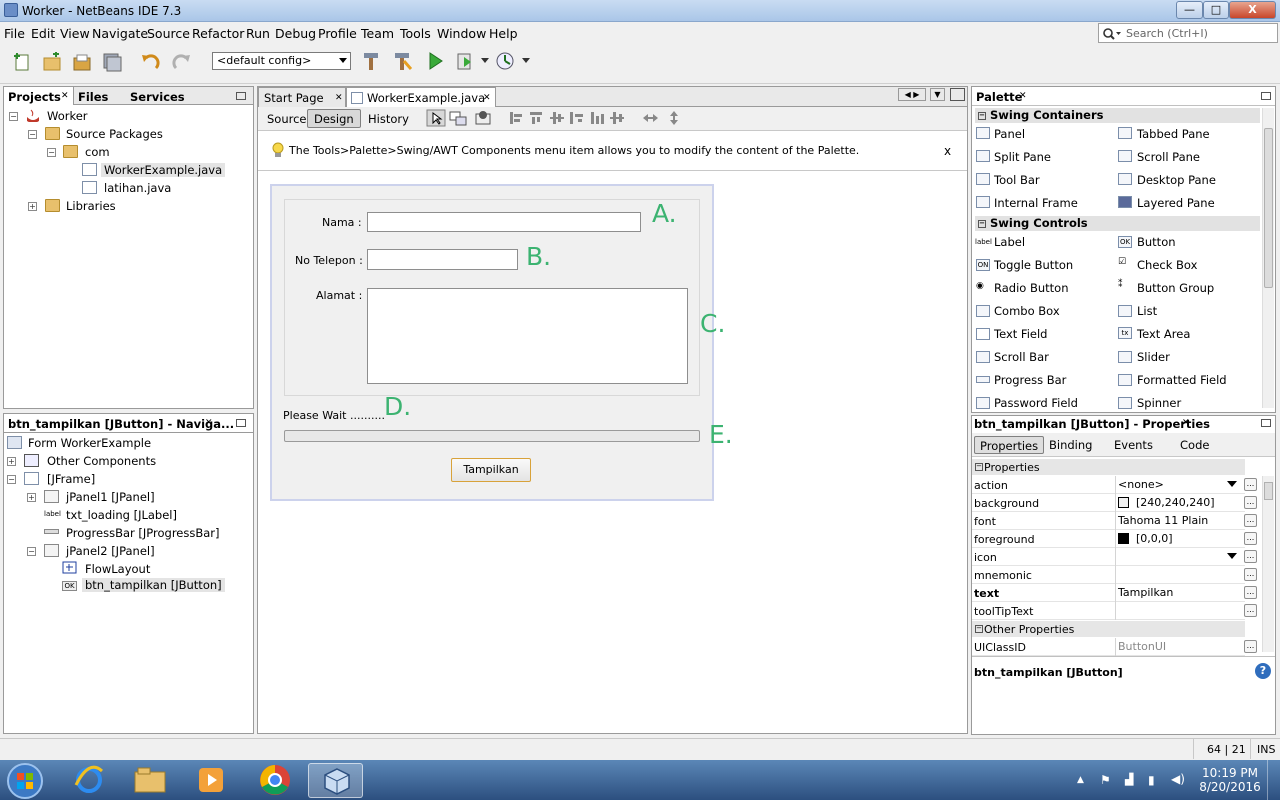 Image resolution: width=1280 pixels, height=800 pixels. What do you see at coordinates (302, 97) in the screenshot?
I see `tab-start-page: Start Page ✕` at bounding box center [302, 97].